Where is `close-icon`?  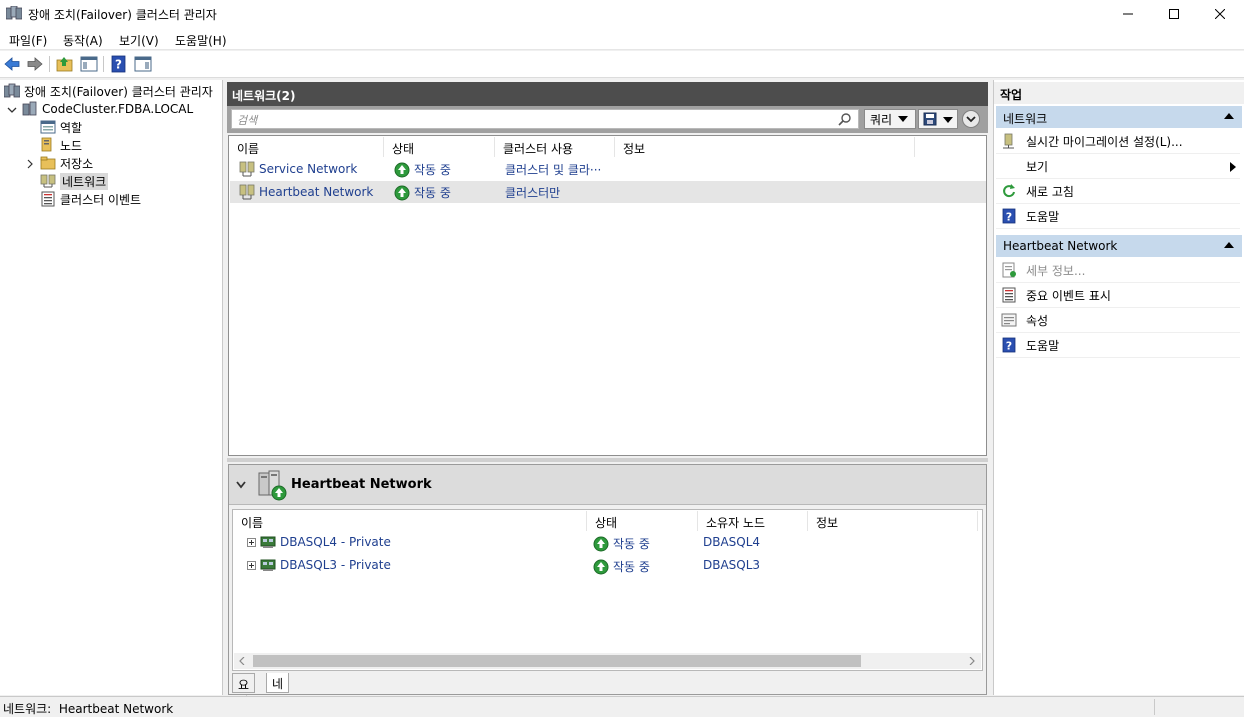
close-icon is located at coordinates (1220, 14).